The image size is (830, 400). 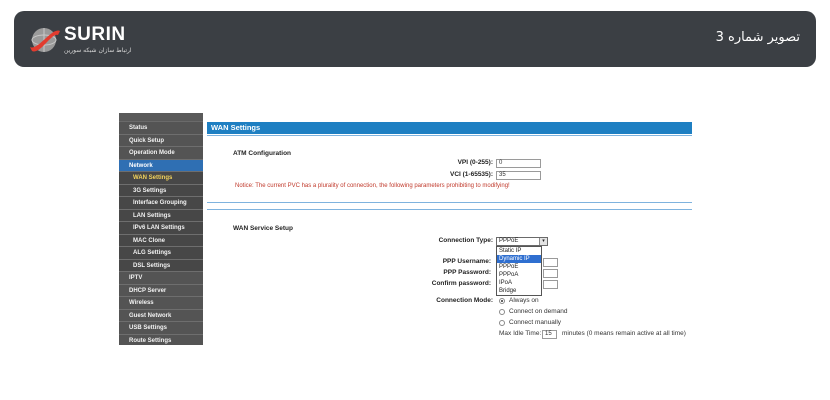 I want to click on sidebar-item-interface-grouping: Interface Grouping, so click(x=161, y=203).